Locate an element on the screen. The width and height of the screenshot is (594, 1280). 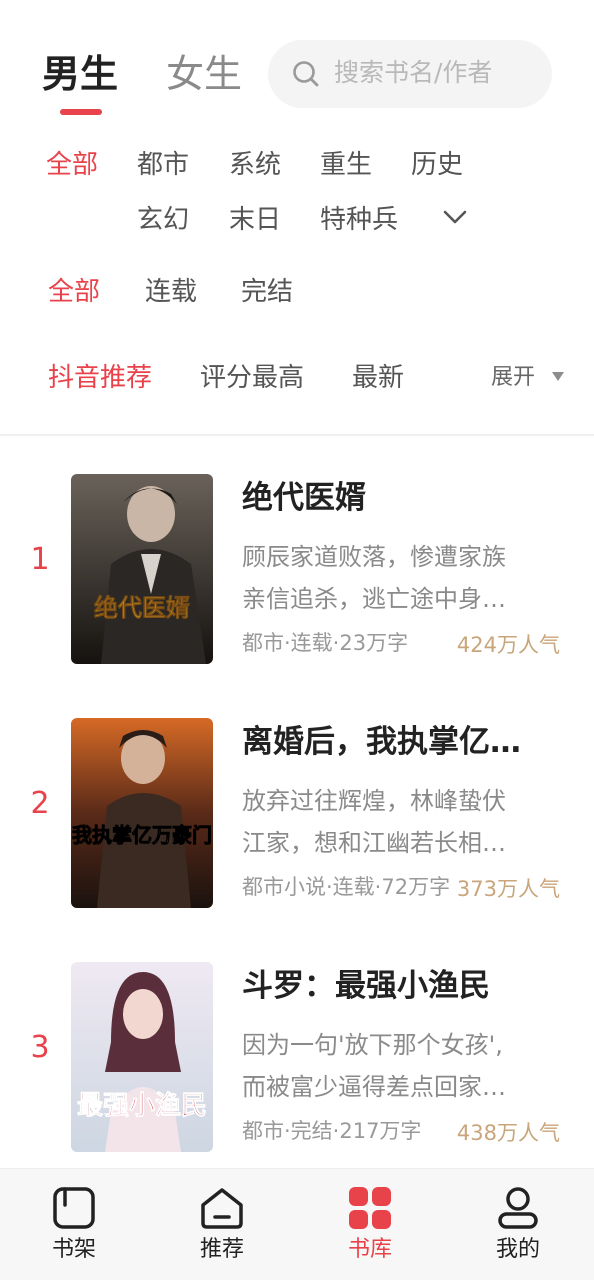
category-rebirth: 重生 is located at coordinates (346, 165).